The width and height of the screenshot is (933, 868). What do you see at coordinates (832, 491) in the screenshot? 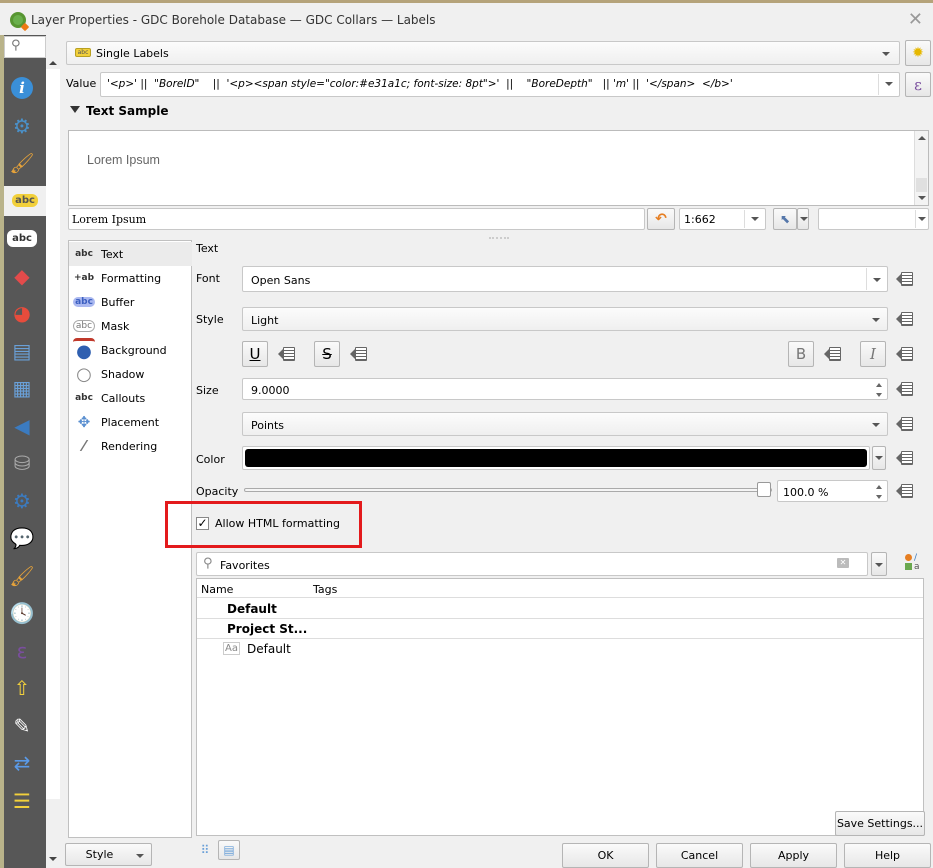
I see `opacity-spinbox: 100.0 %` at bounding box center [832, 491].